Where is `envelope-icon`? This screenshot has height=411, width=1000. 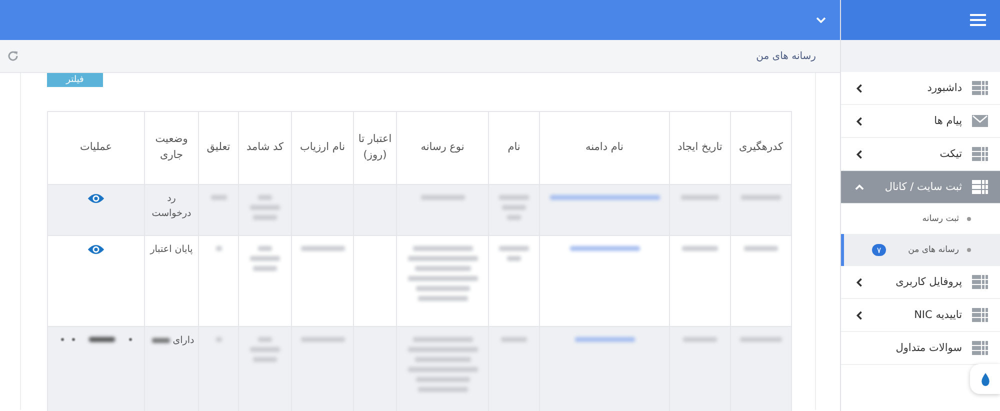 envelope-icon is located at coordinates (980, 121).